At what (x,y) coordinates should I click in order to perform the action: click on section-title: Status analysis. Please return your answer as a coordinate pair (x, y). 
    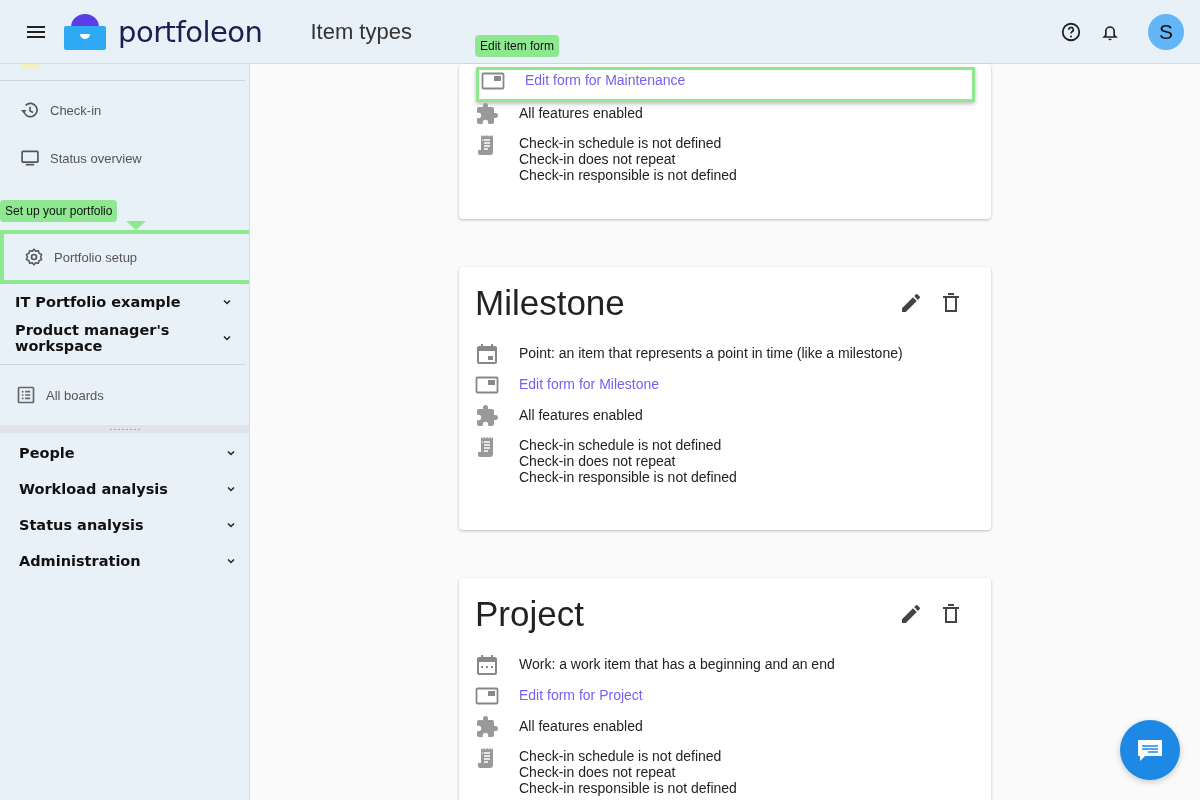
    Looking at the image, I should click on (81, 525).